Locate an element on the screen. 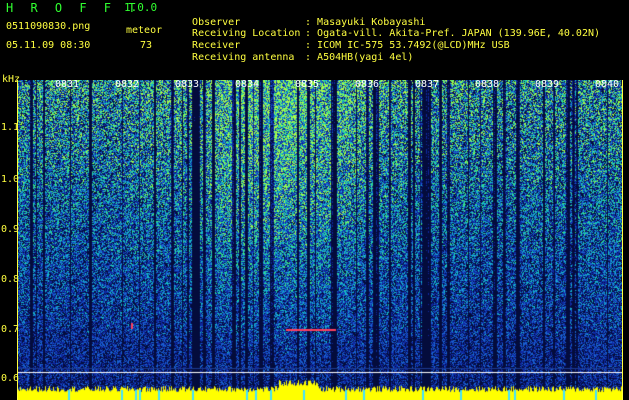  x-tick-label: 0836 is located at coordinates (367, 84).